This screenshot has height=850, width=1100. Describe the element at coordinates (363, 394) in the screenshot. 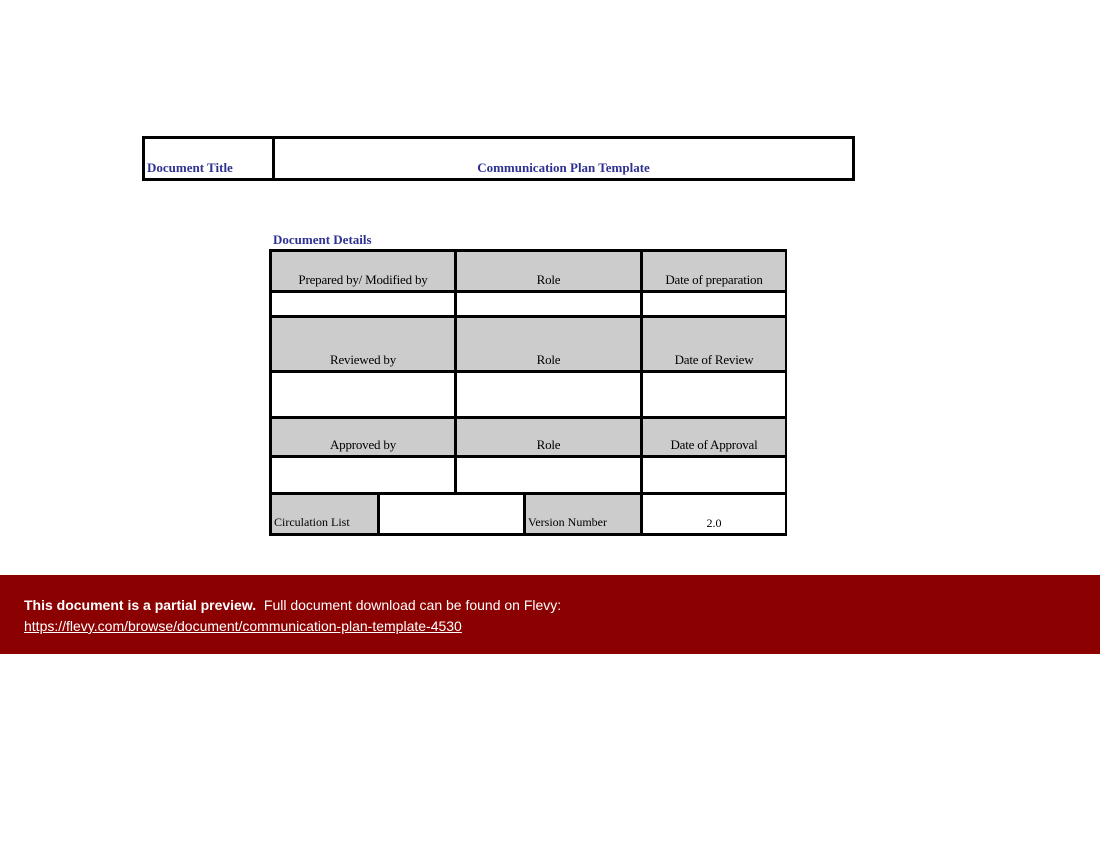

I see `reviewed-by-cell` at that location.